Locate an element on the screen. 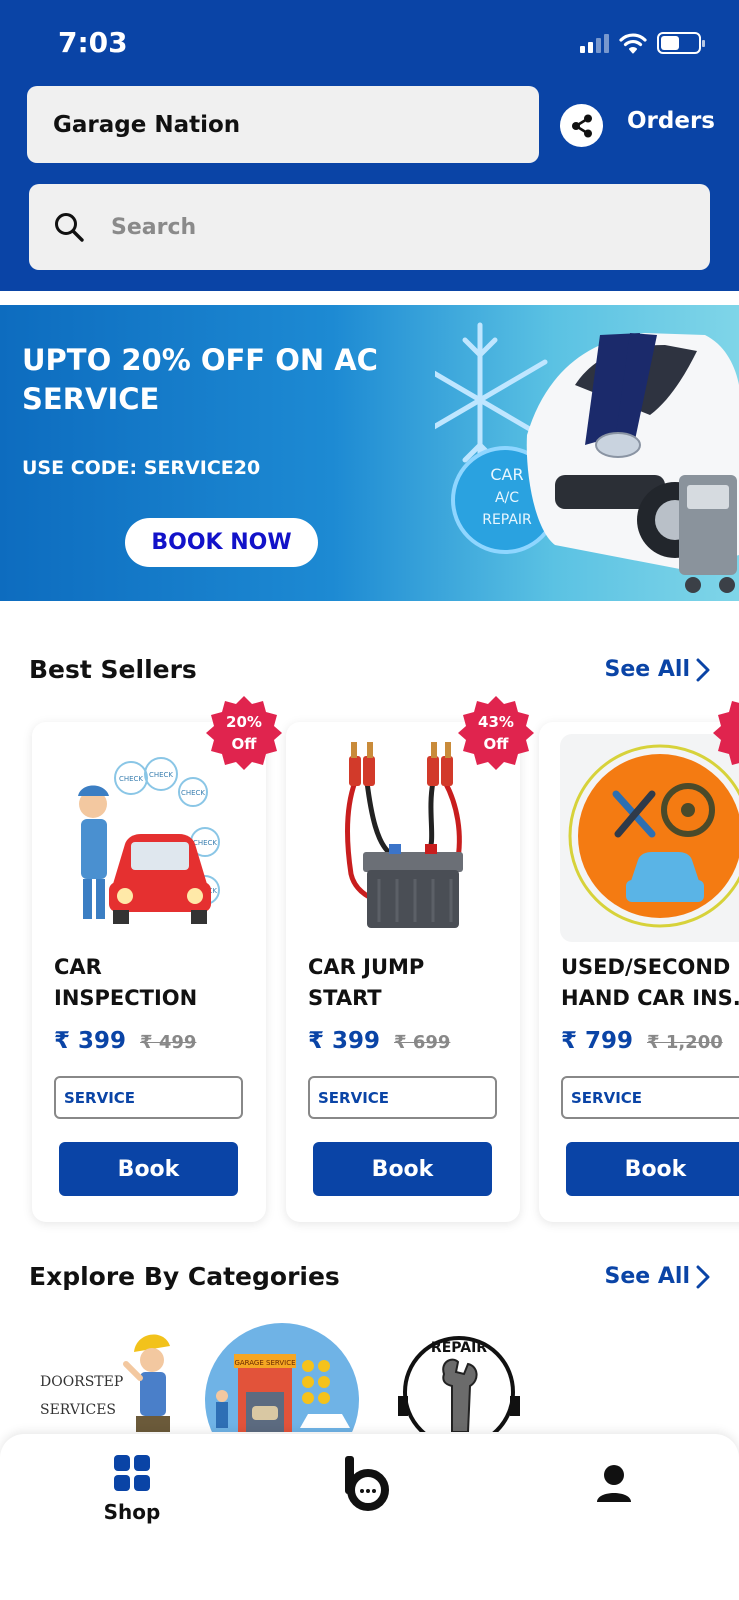 The image size is (739, 1600). nav-shop: Shop is located at coordinates (132, 1489).